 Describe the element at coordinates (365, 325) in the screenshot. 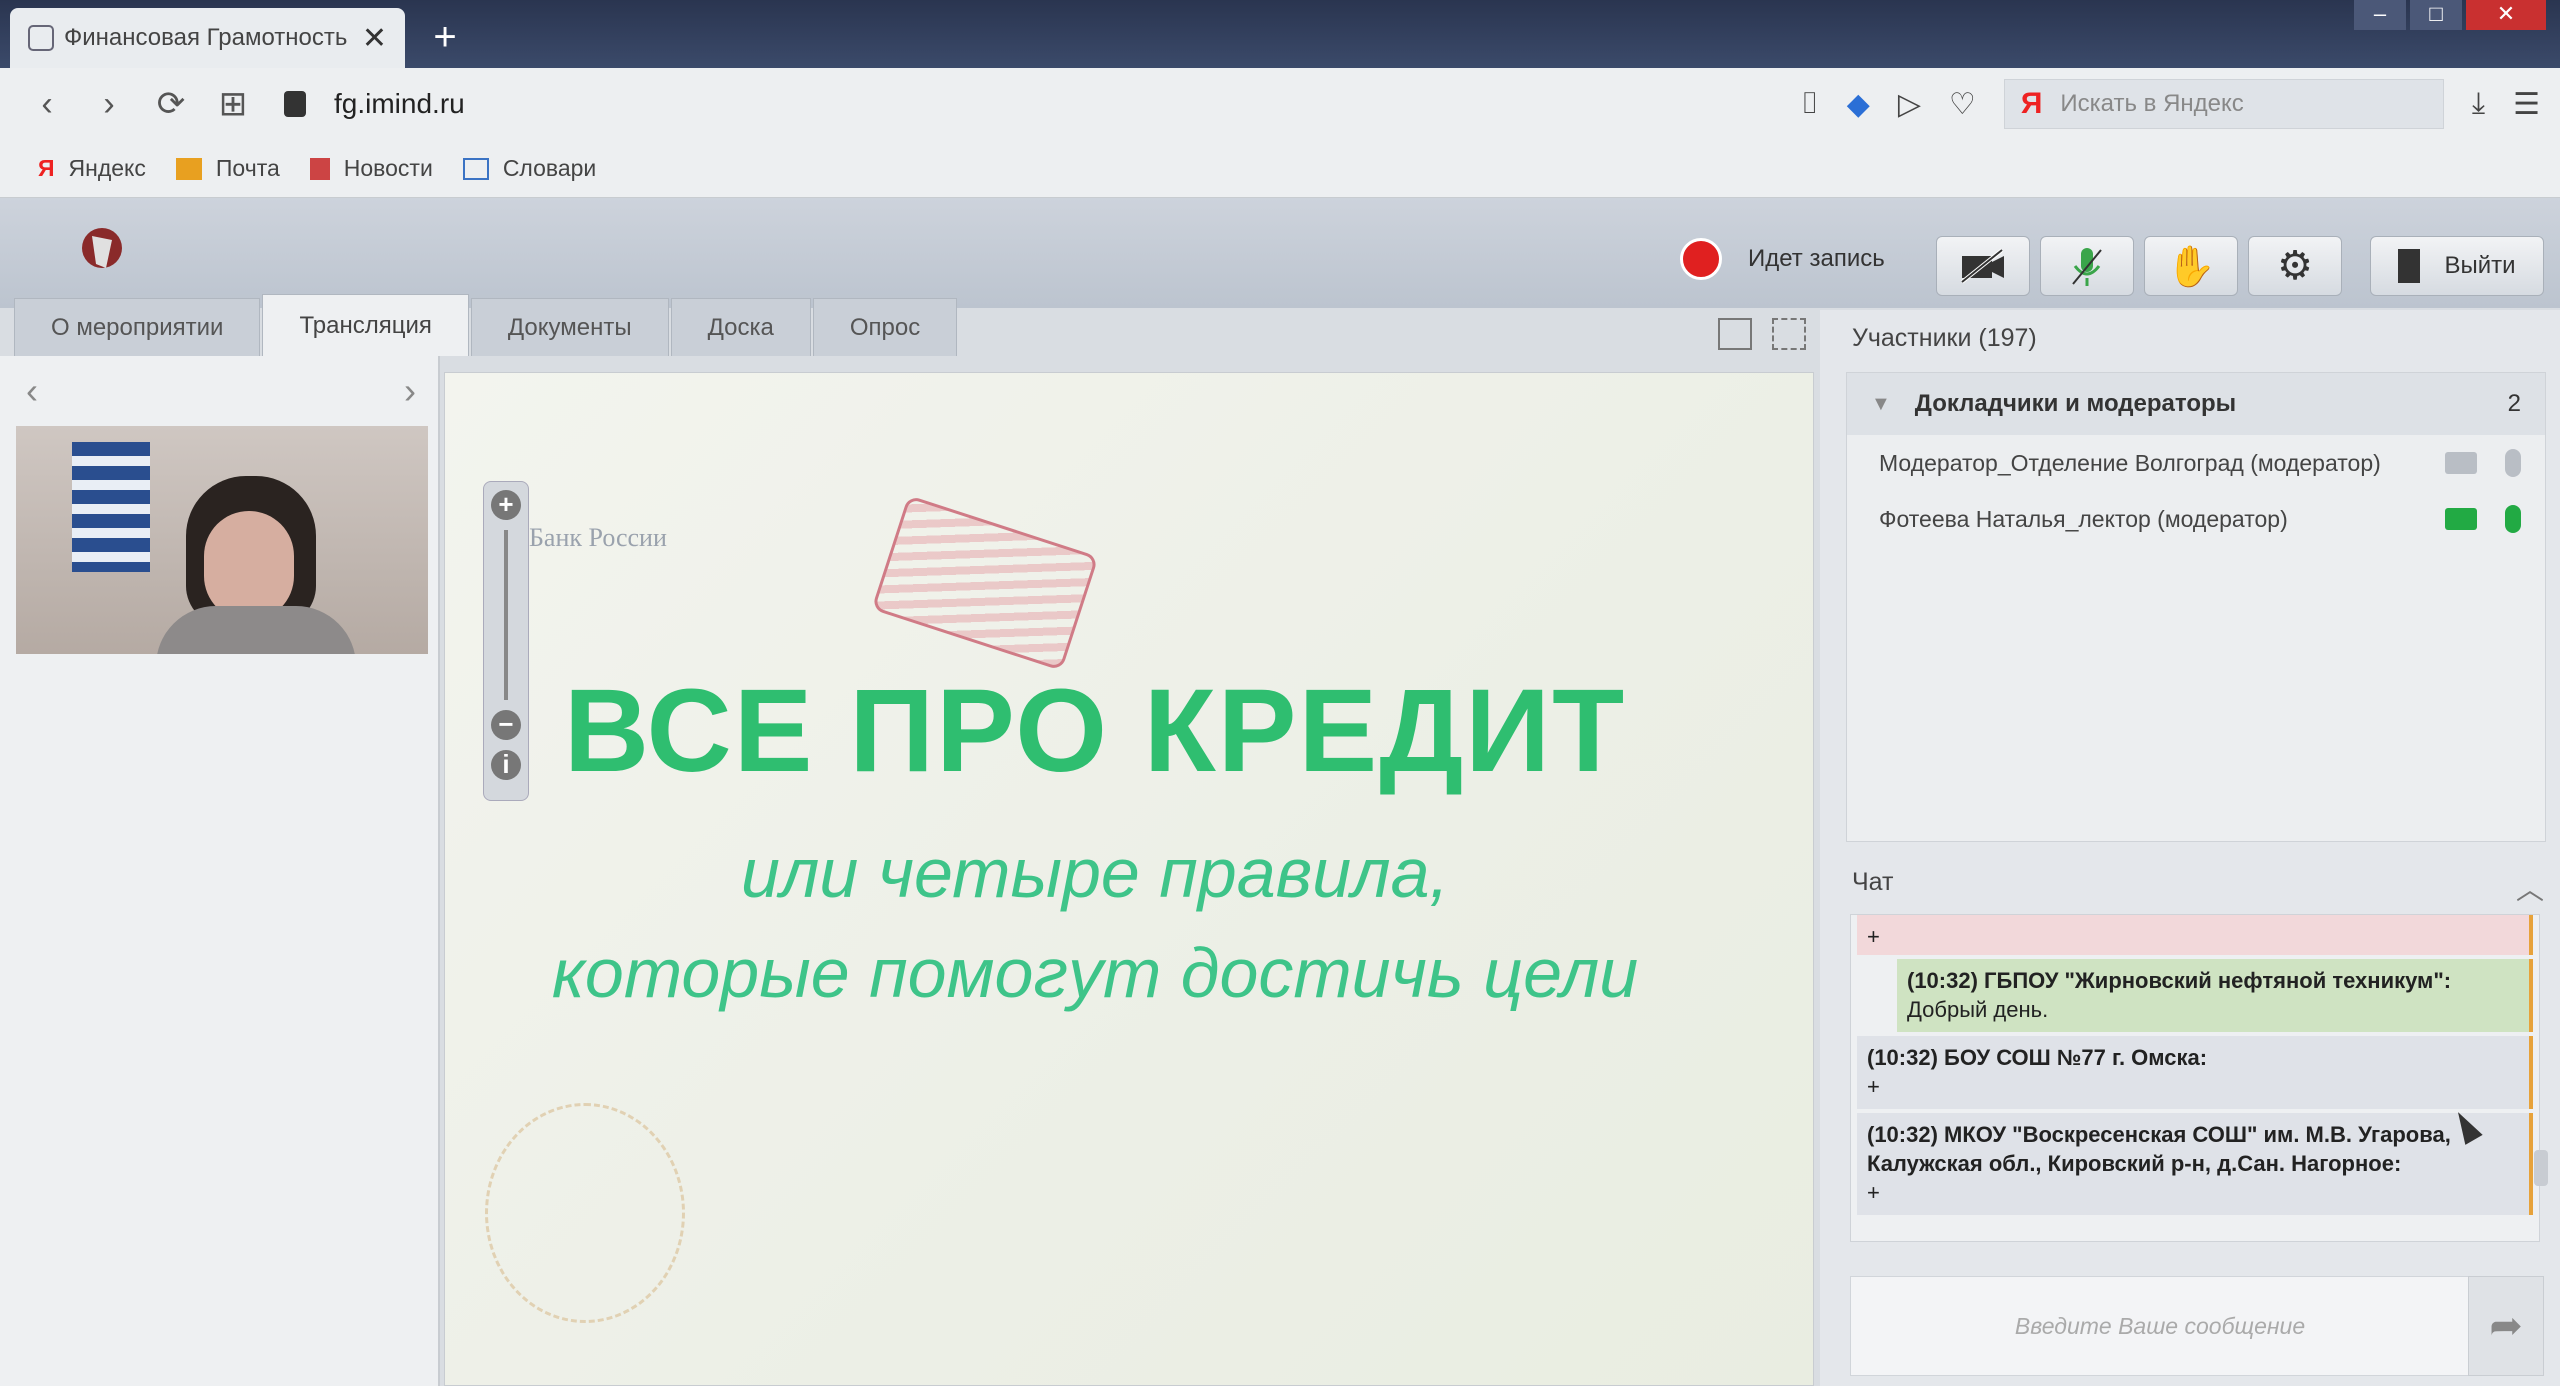

I see `tab-broadcast: Трансляция` at that location.